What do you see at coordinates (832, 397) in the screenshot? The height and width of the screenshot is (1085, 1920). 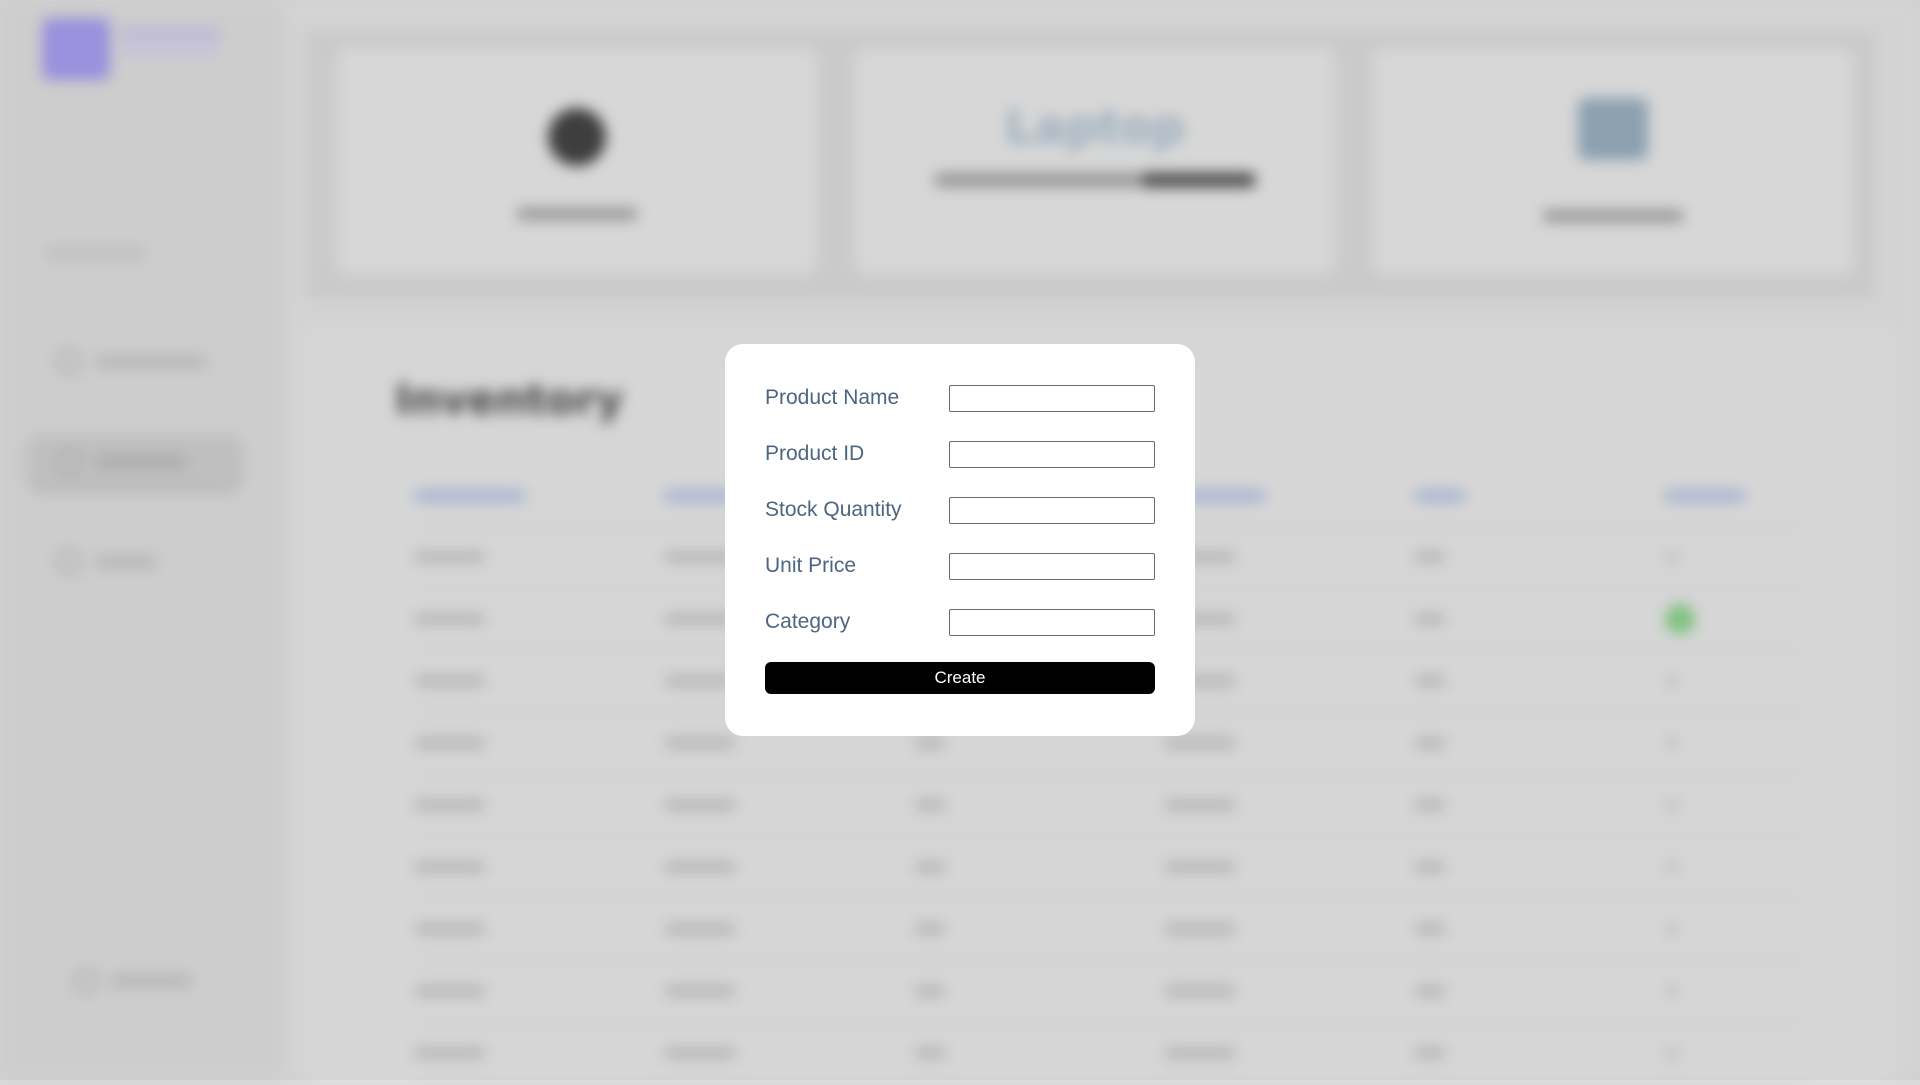 I see `product-name-label: Product Name` at bounding box center [832, 397].